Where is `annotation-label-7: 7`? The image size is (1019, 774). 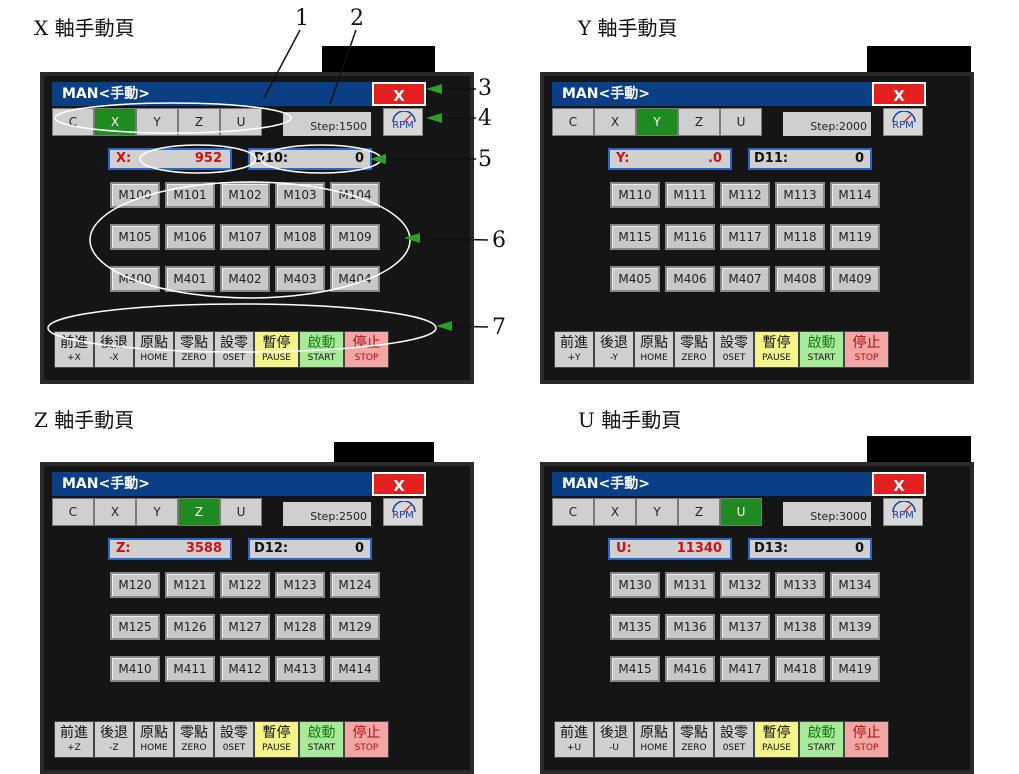 annotation-label-7: 7 is located at coordinates (499, 327).